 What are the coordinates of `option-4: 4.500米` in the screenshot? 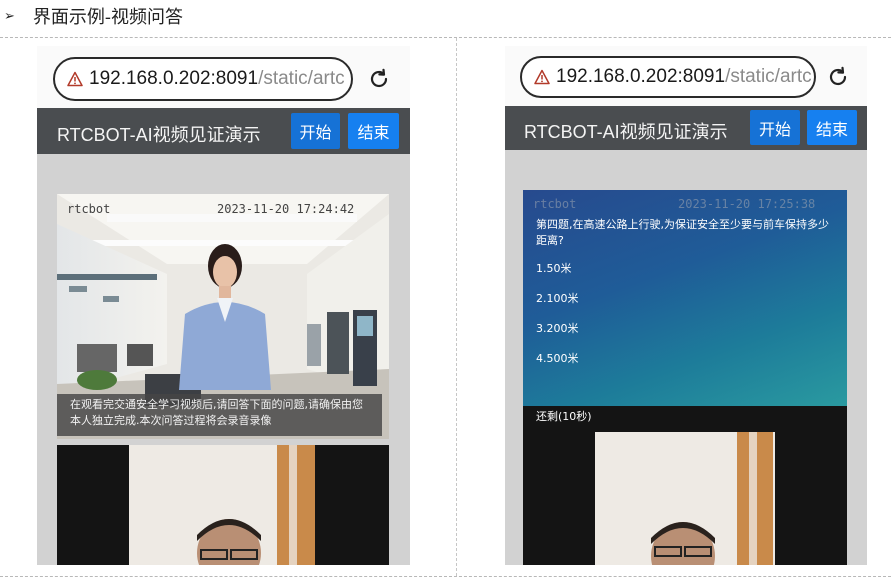 It's located at (557, 358).